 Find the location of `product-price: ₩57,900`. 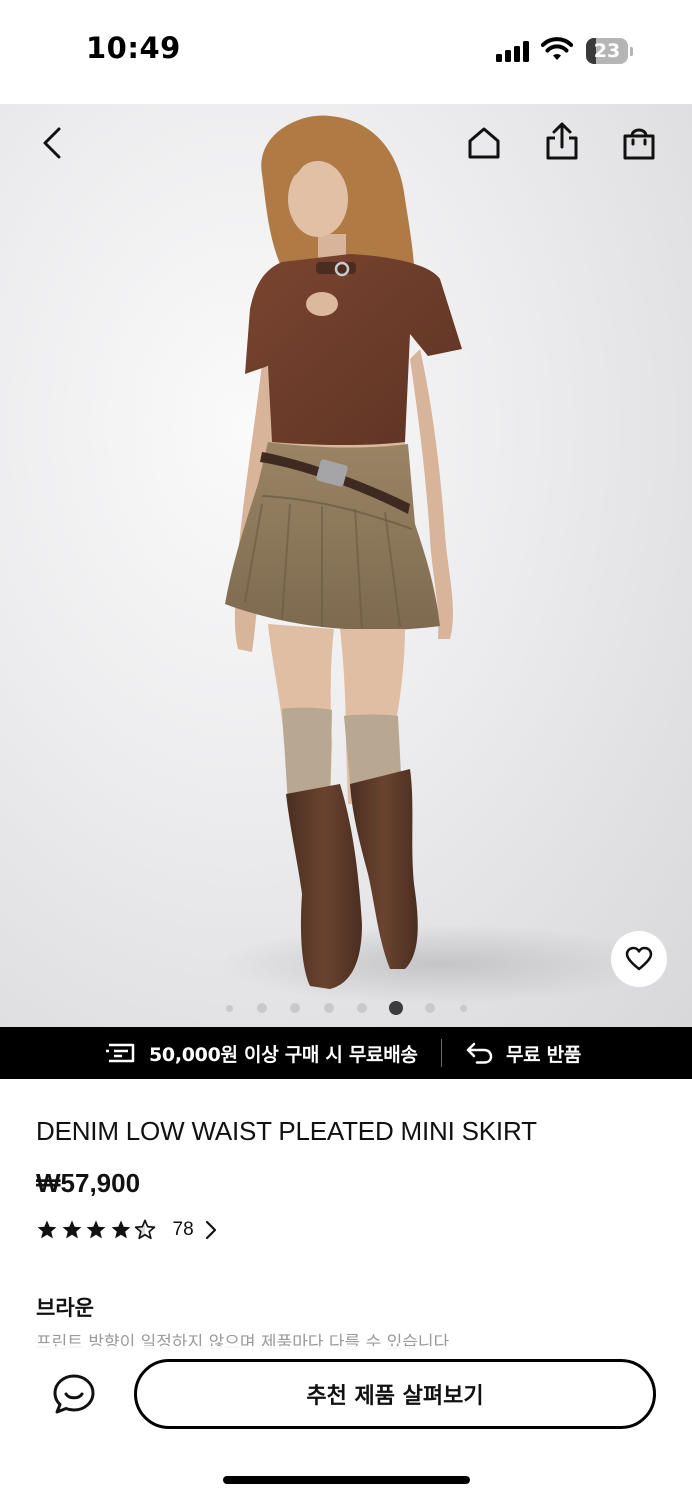

product-price: ₩57,900 is located at coordinates (88, 1183).